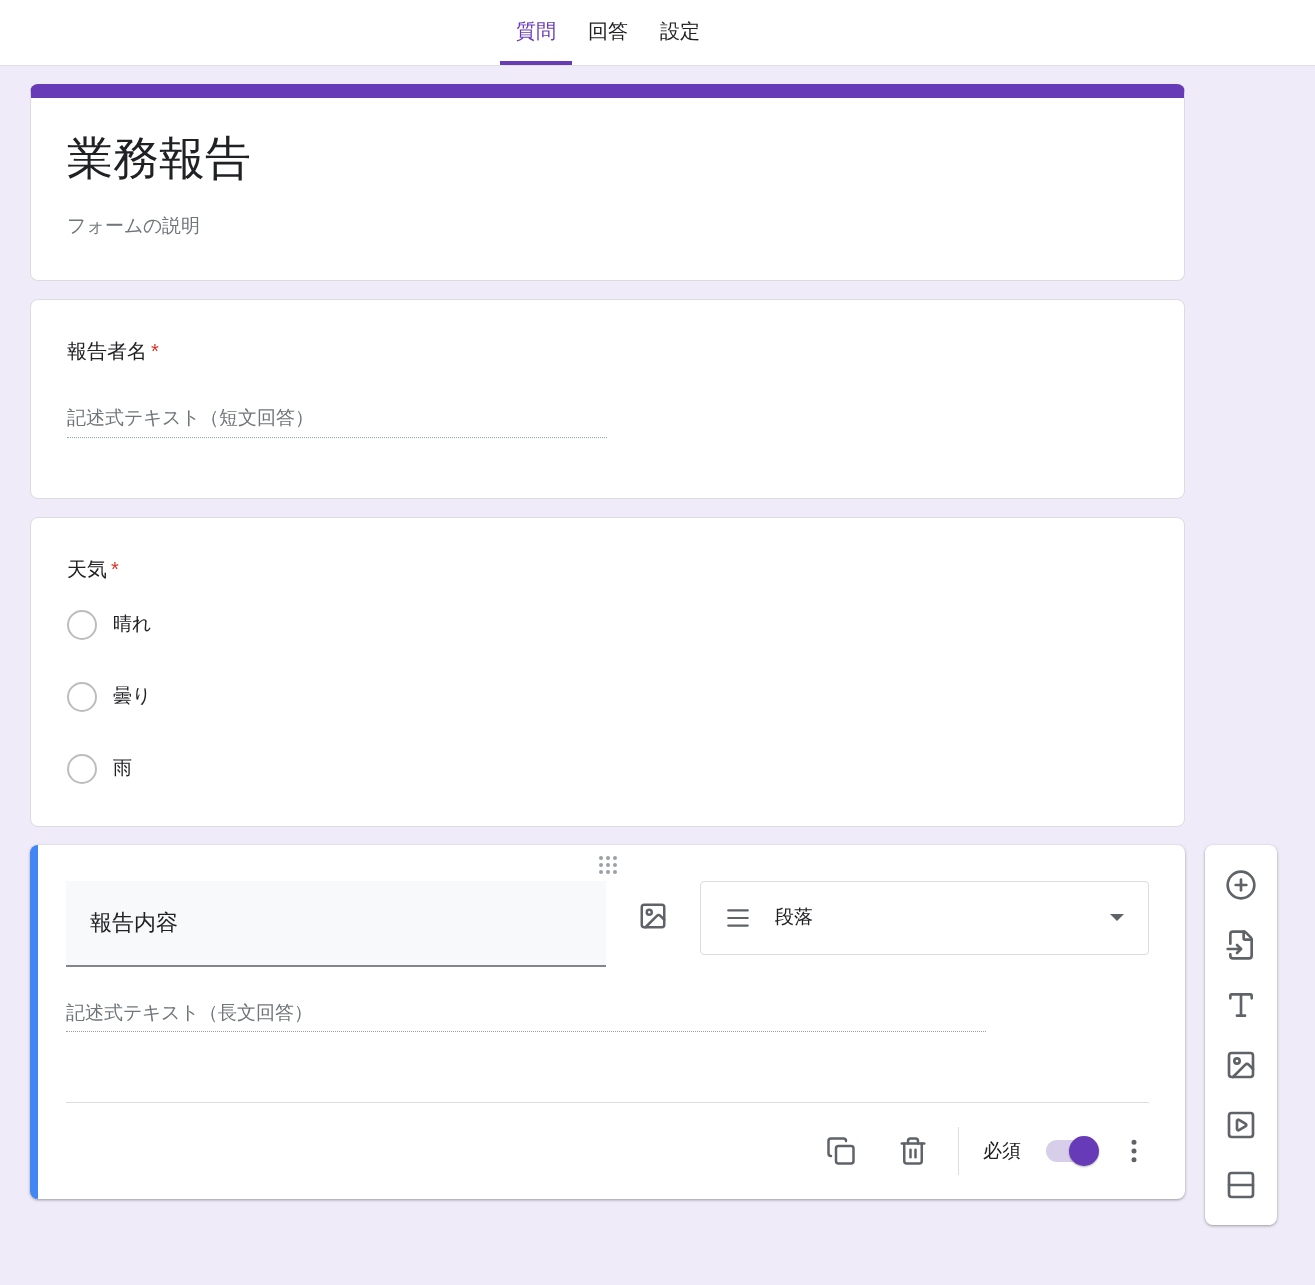 This screenshot has height=1285, width=1315. Describe the element at coordinates (122, 768) in the screenshot. I see `option-label: 雨` at that location.